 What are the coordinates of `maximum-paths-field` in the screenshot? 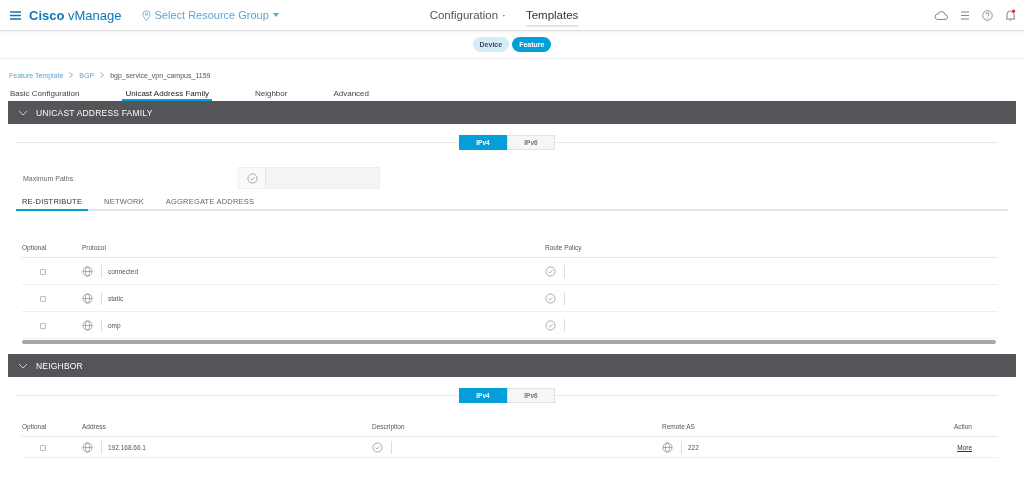 It's located at (309, 178).